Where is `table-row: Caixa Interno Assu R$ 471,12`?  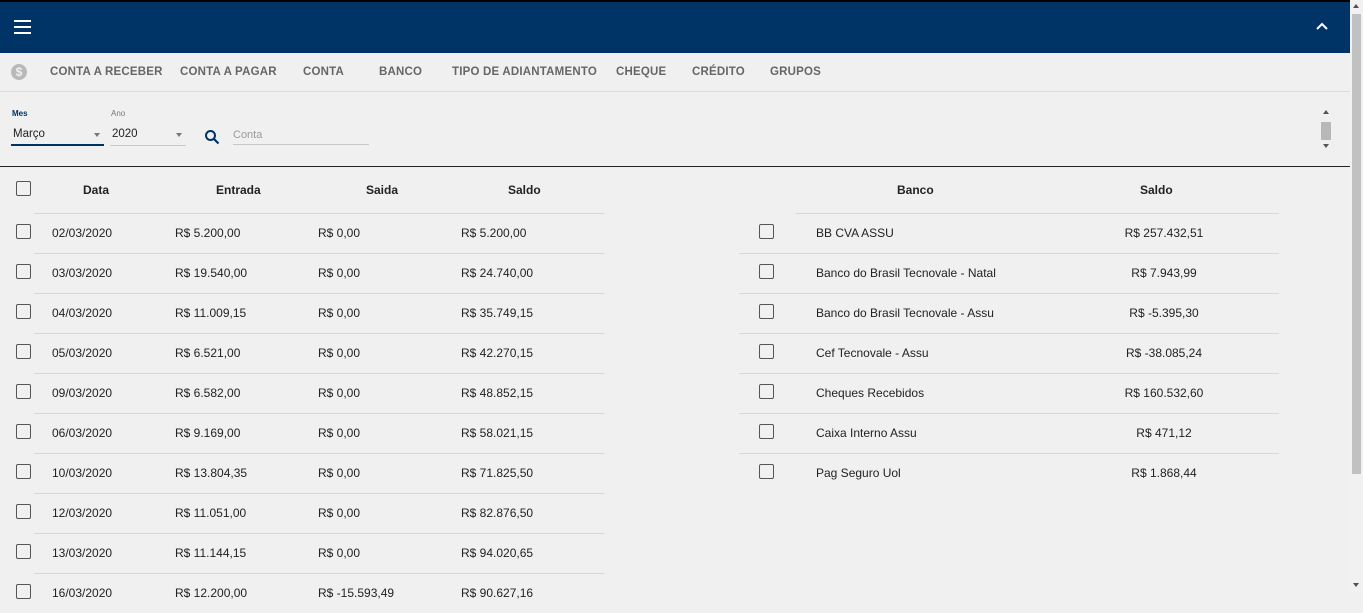
table-row: Caixa Interno Assu R$ 471,12 is located at coordinates (1009, 433).